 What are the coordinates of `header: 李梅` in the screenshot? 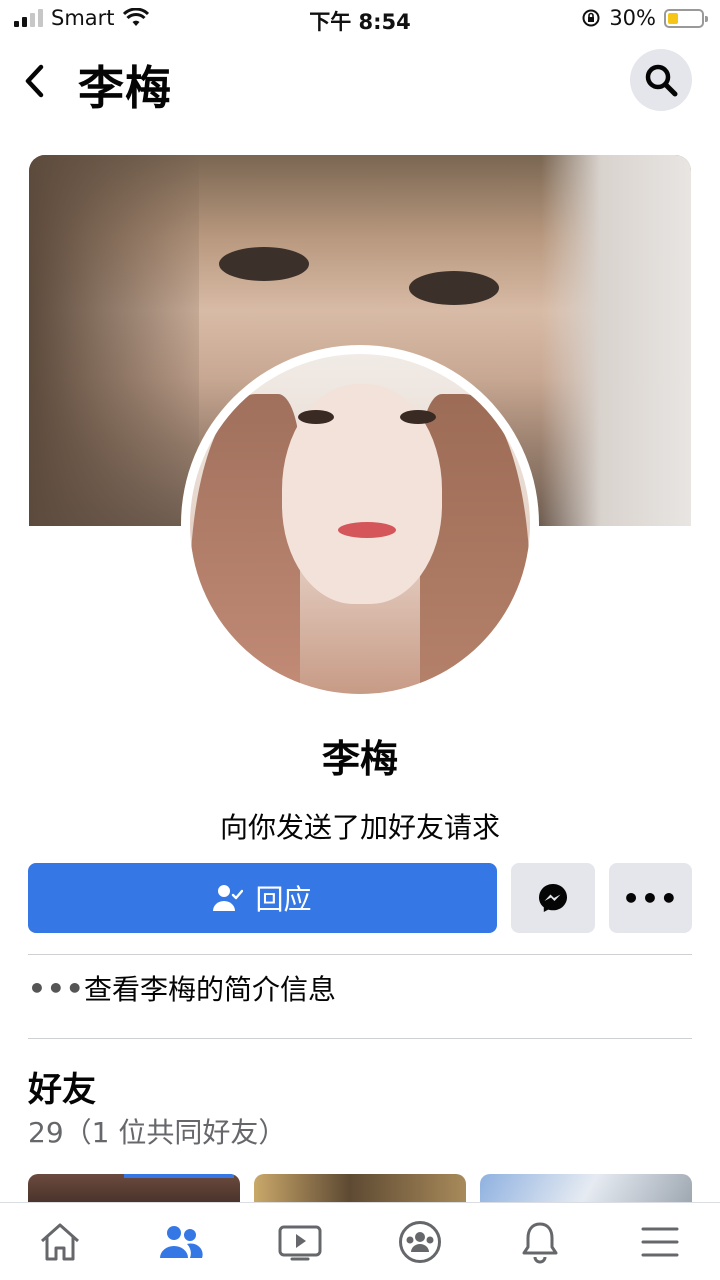 It's located at (360, 82).